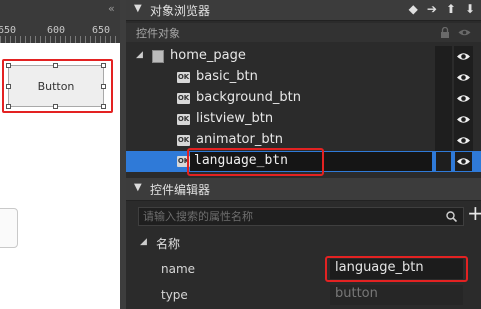 This screenshot has height=309, width=481. What do you see at coordinates (303, 189) in the screenshot?
I see `control-editor-header: ▼ 控件编辑器` at bounding box center [303, 189].